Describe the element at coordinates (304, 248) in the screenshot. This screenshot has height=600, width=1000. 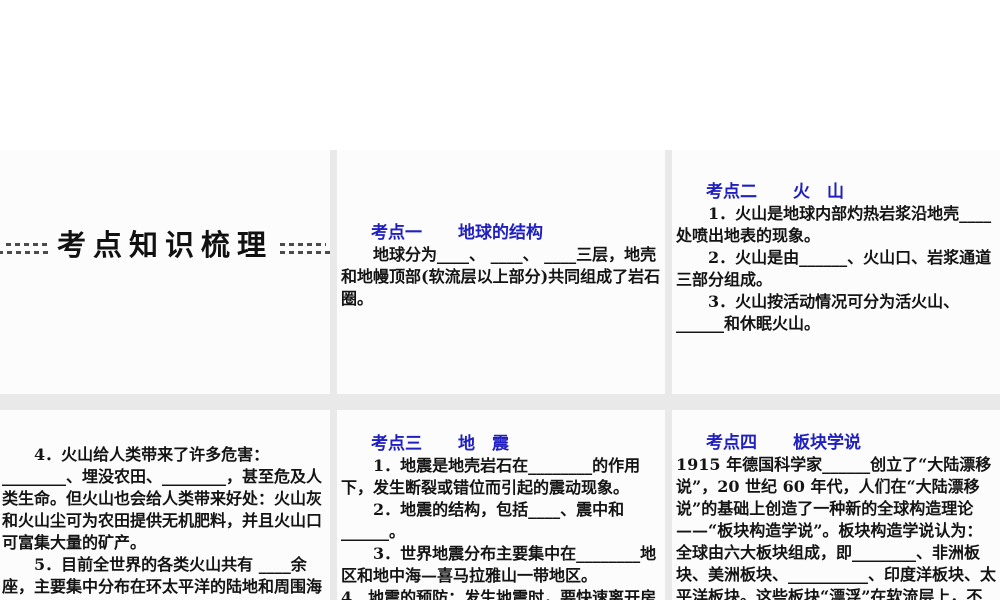
I see `dashed-rule-right-icon` at that location.